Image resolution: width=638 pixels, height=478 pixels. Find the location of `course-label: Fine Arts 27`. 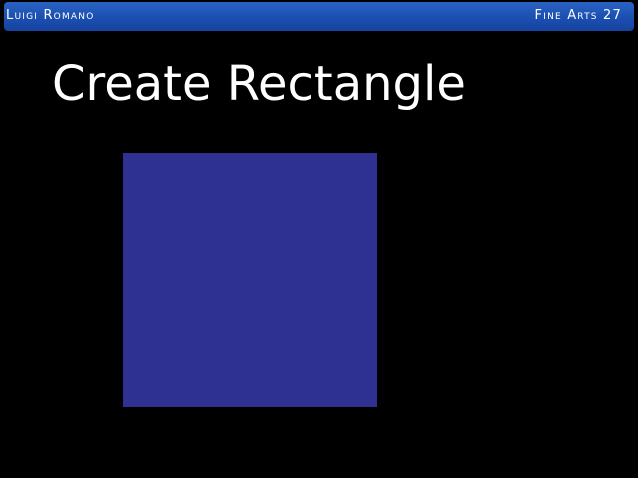

course-label: Fine Arts 27 is located at coordinates (578, 15).